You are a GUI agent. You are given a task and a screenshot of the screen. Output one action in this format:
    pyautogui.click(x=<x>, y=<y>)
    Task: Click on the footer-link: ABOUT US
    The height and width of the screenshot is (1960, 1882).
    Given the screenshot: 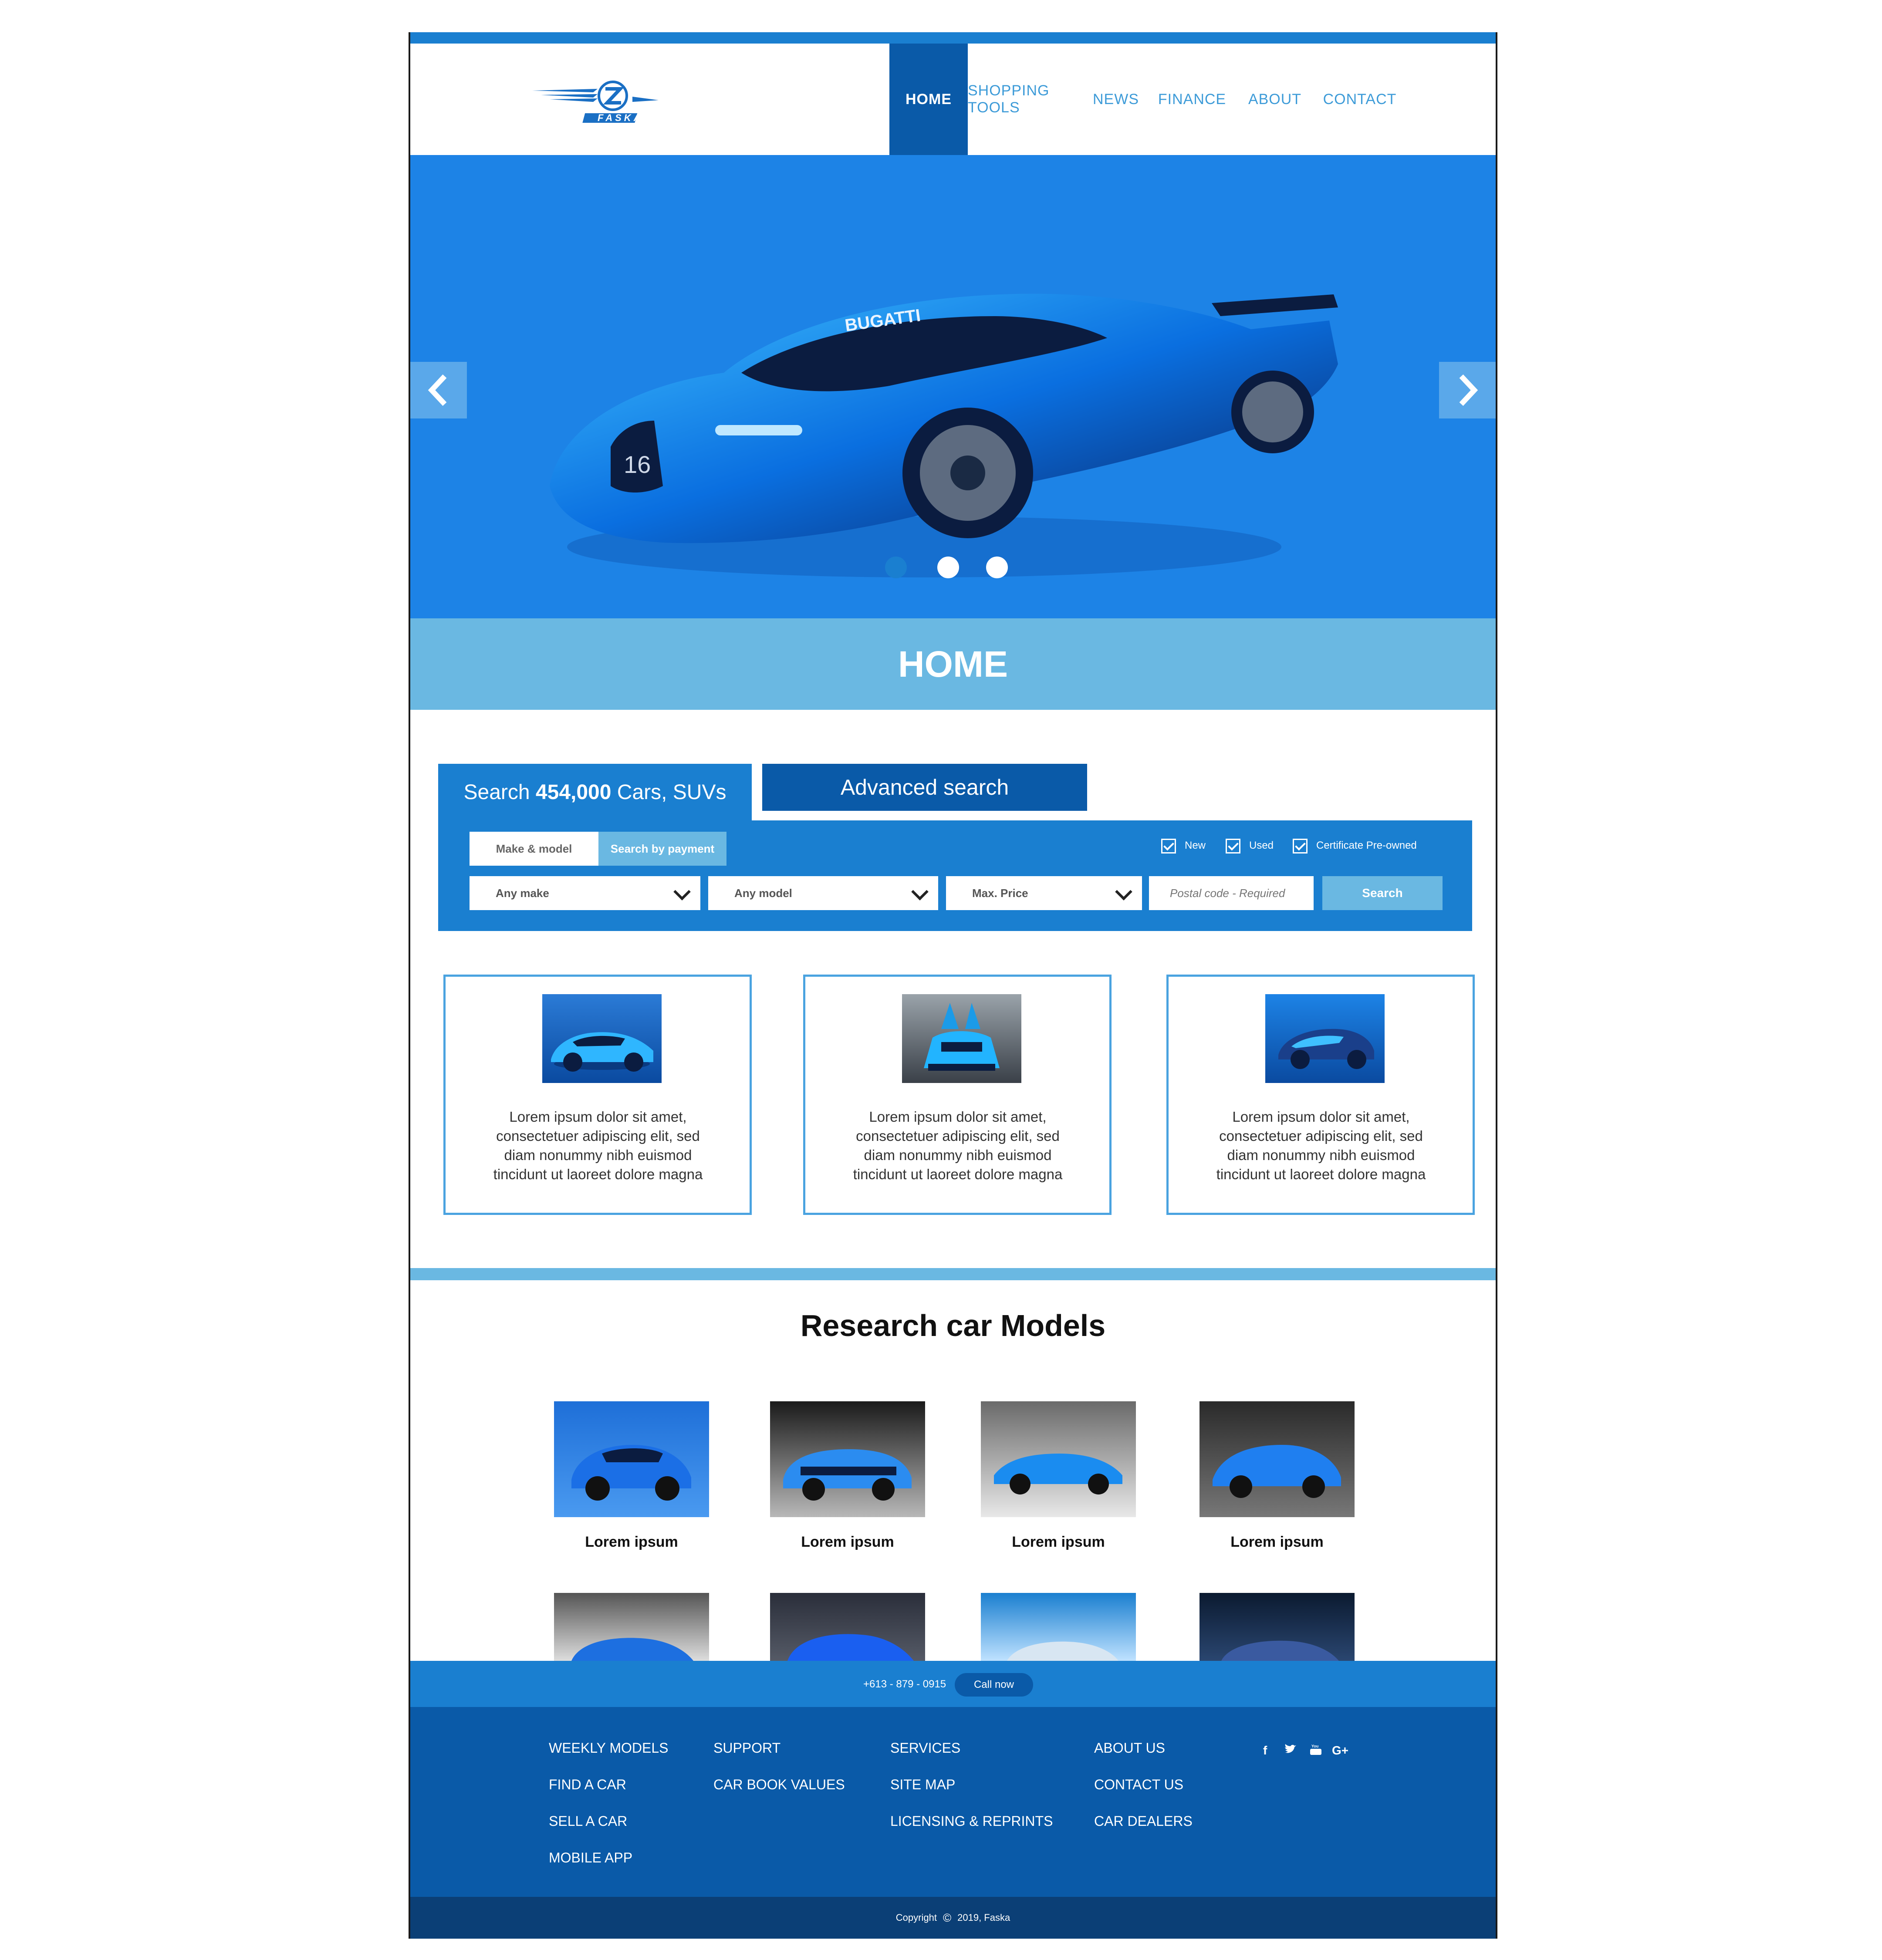 What is the action you would take?
    pyautogui.click(x=1129, y=1748)
    